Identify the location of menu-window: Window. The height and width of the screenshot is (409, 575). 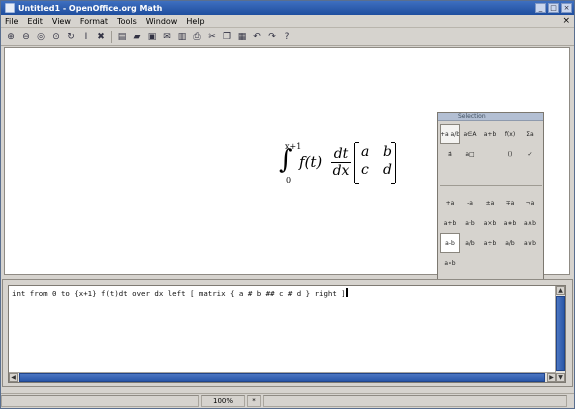
(162, 21).